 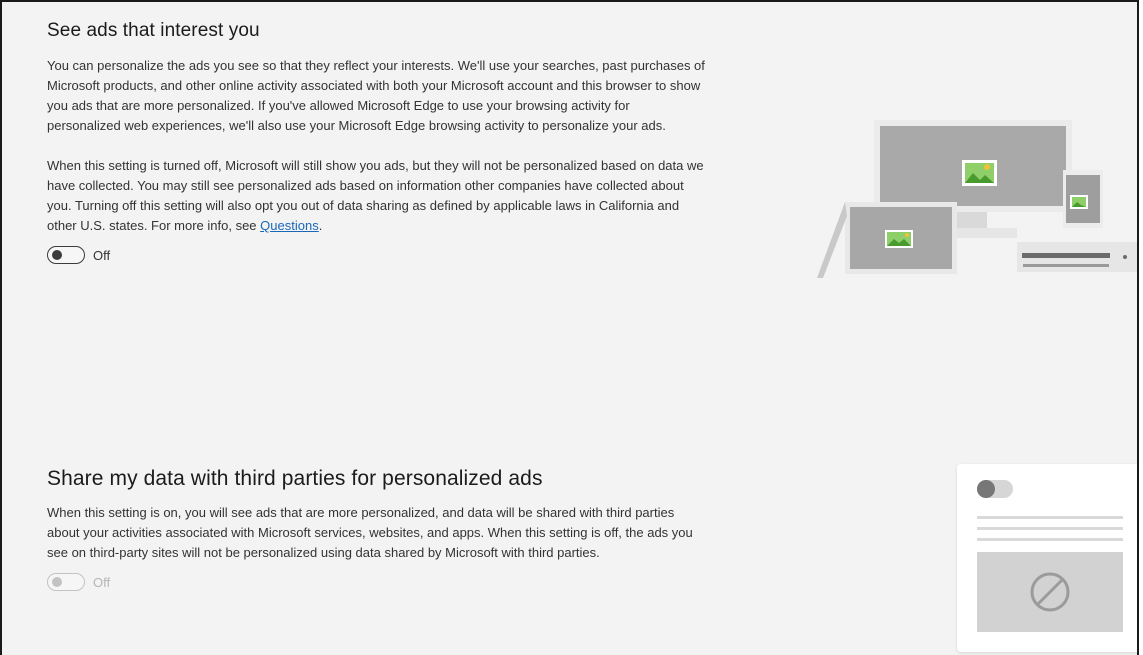 I want to click on third-party-sharing-toggle, so click(x=66, y=582).